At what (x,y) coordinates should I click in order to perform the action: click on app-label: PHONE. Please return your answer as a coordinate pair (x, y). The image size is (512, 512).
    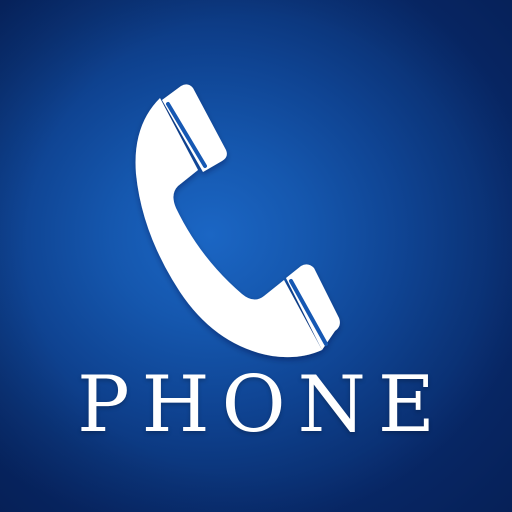
    Looking at the image, I should click on (262, 405).